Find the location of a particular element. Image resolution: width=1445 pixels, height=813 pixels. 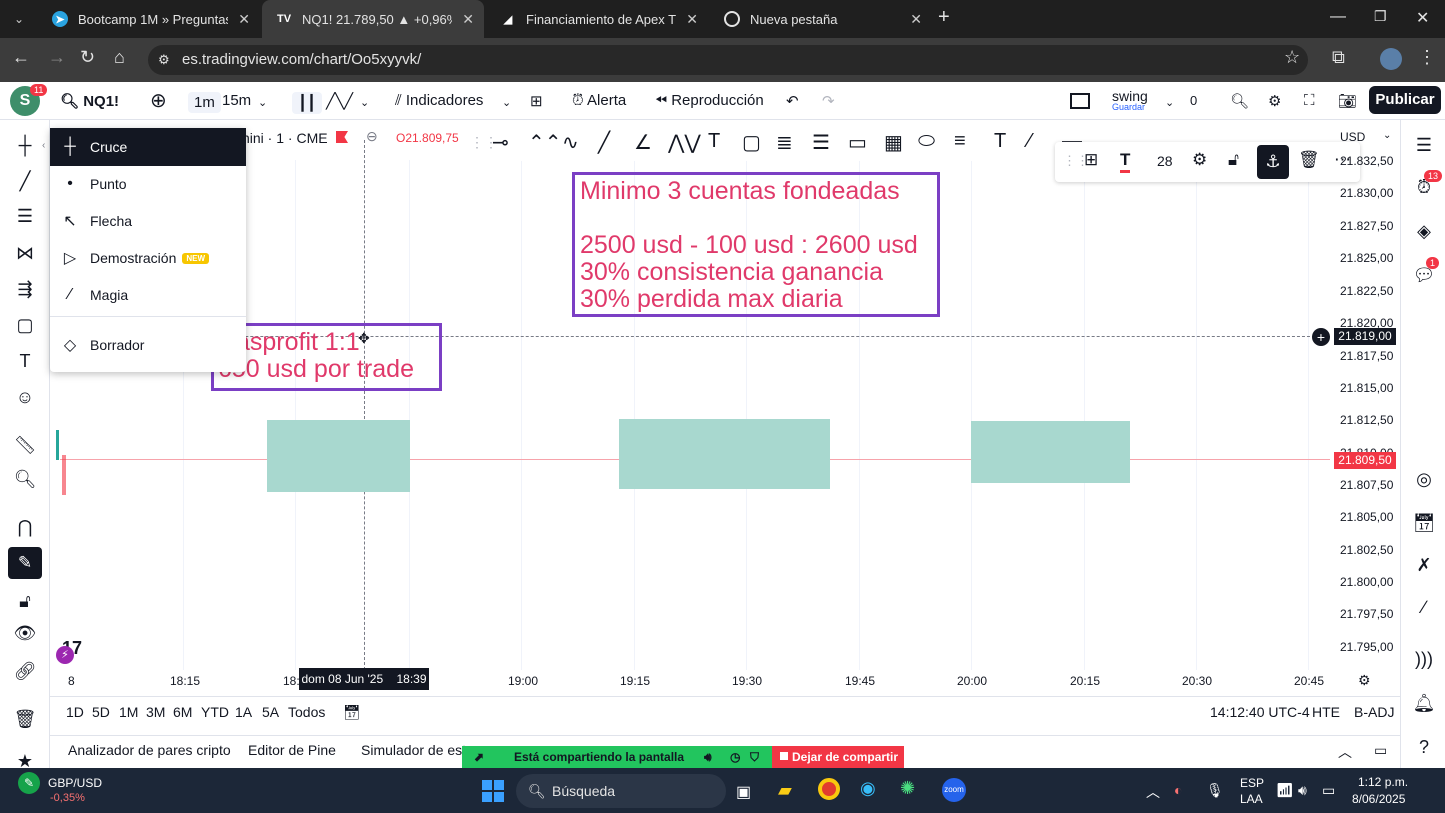

parallel-channel-icon: ≣ is located at coordinates (784, 142).